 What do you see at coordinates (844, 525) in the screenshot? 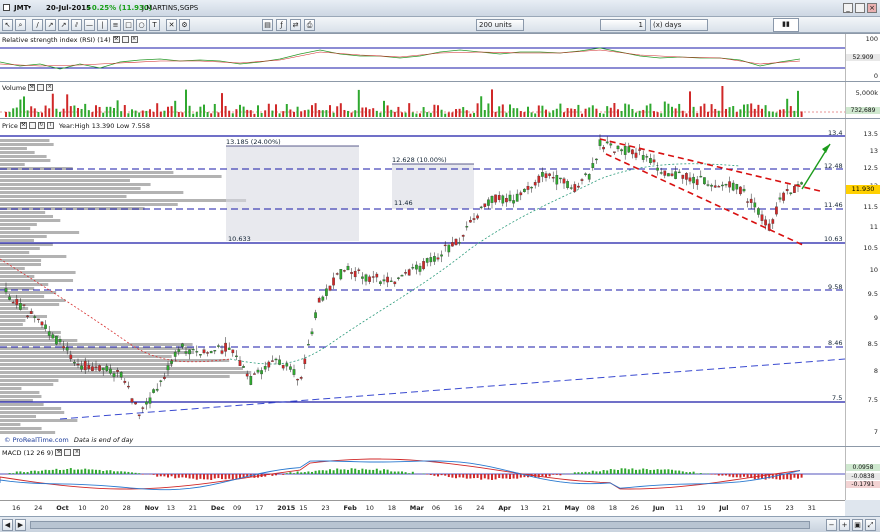
I see `zoom-in-icon: +` at bounding box center [844, 525].